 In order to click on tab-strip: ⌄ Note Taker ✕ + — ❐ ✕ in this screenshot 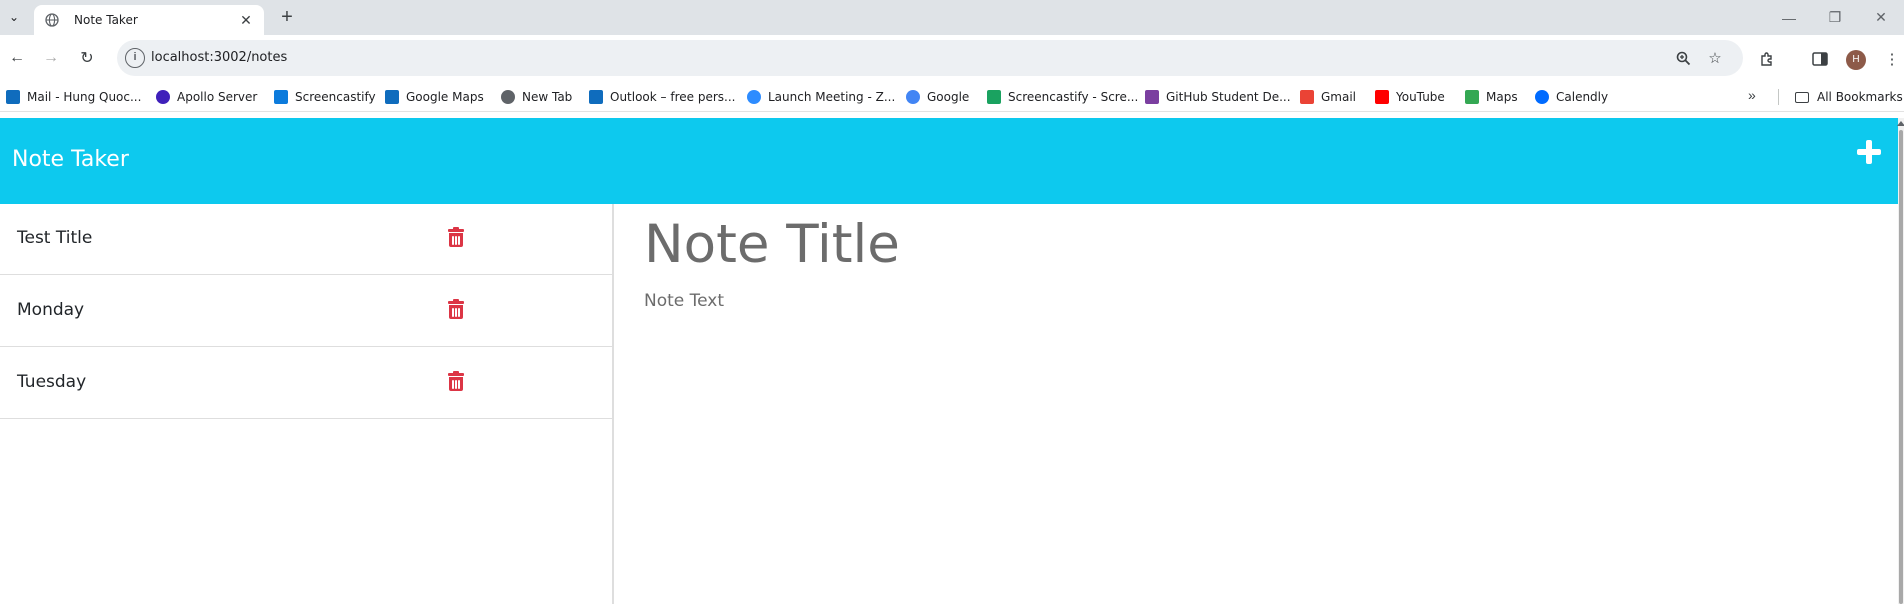, I will do `click(952, 17)`.